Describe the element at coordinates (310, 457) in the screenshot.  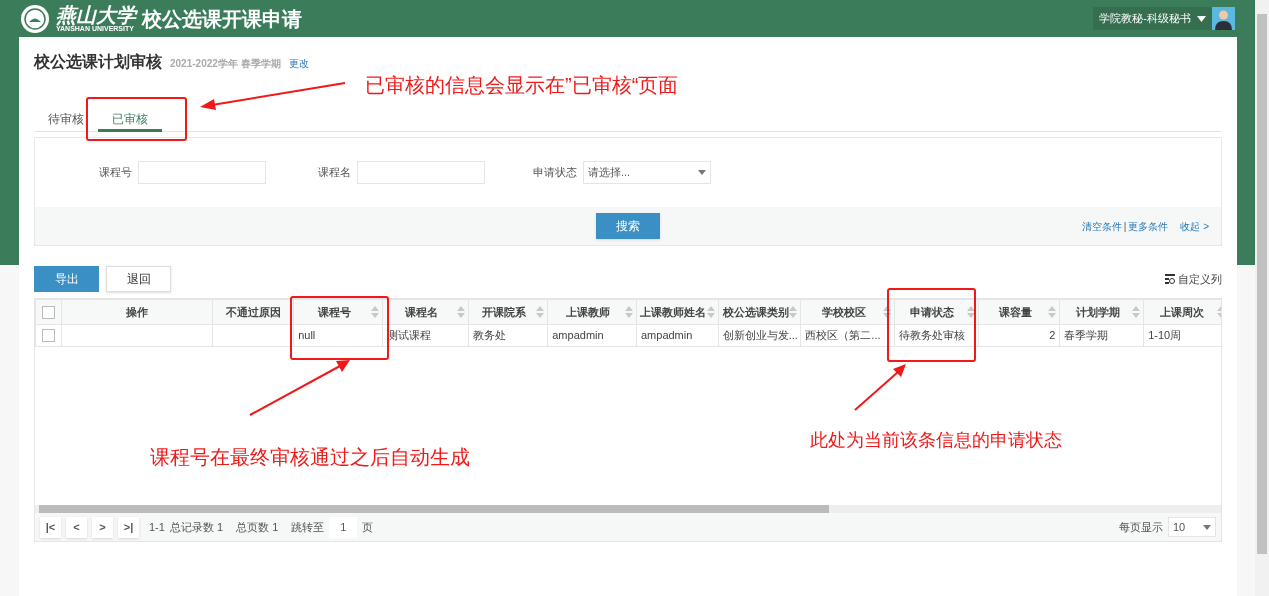
I see `annotation-text: 课程号在最终审核通过之后自动生成` at that location.